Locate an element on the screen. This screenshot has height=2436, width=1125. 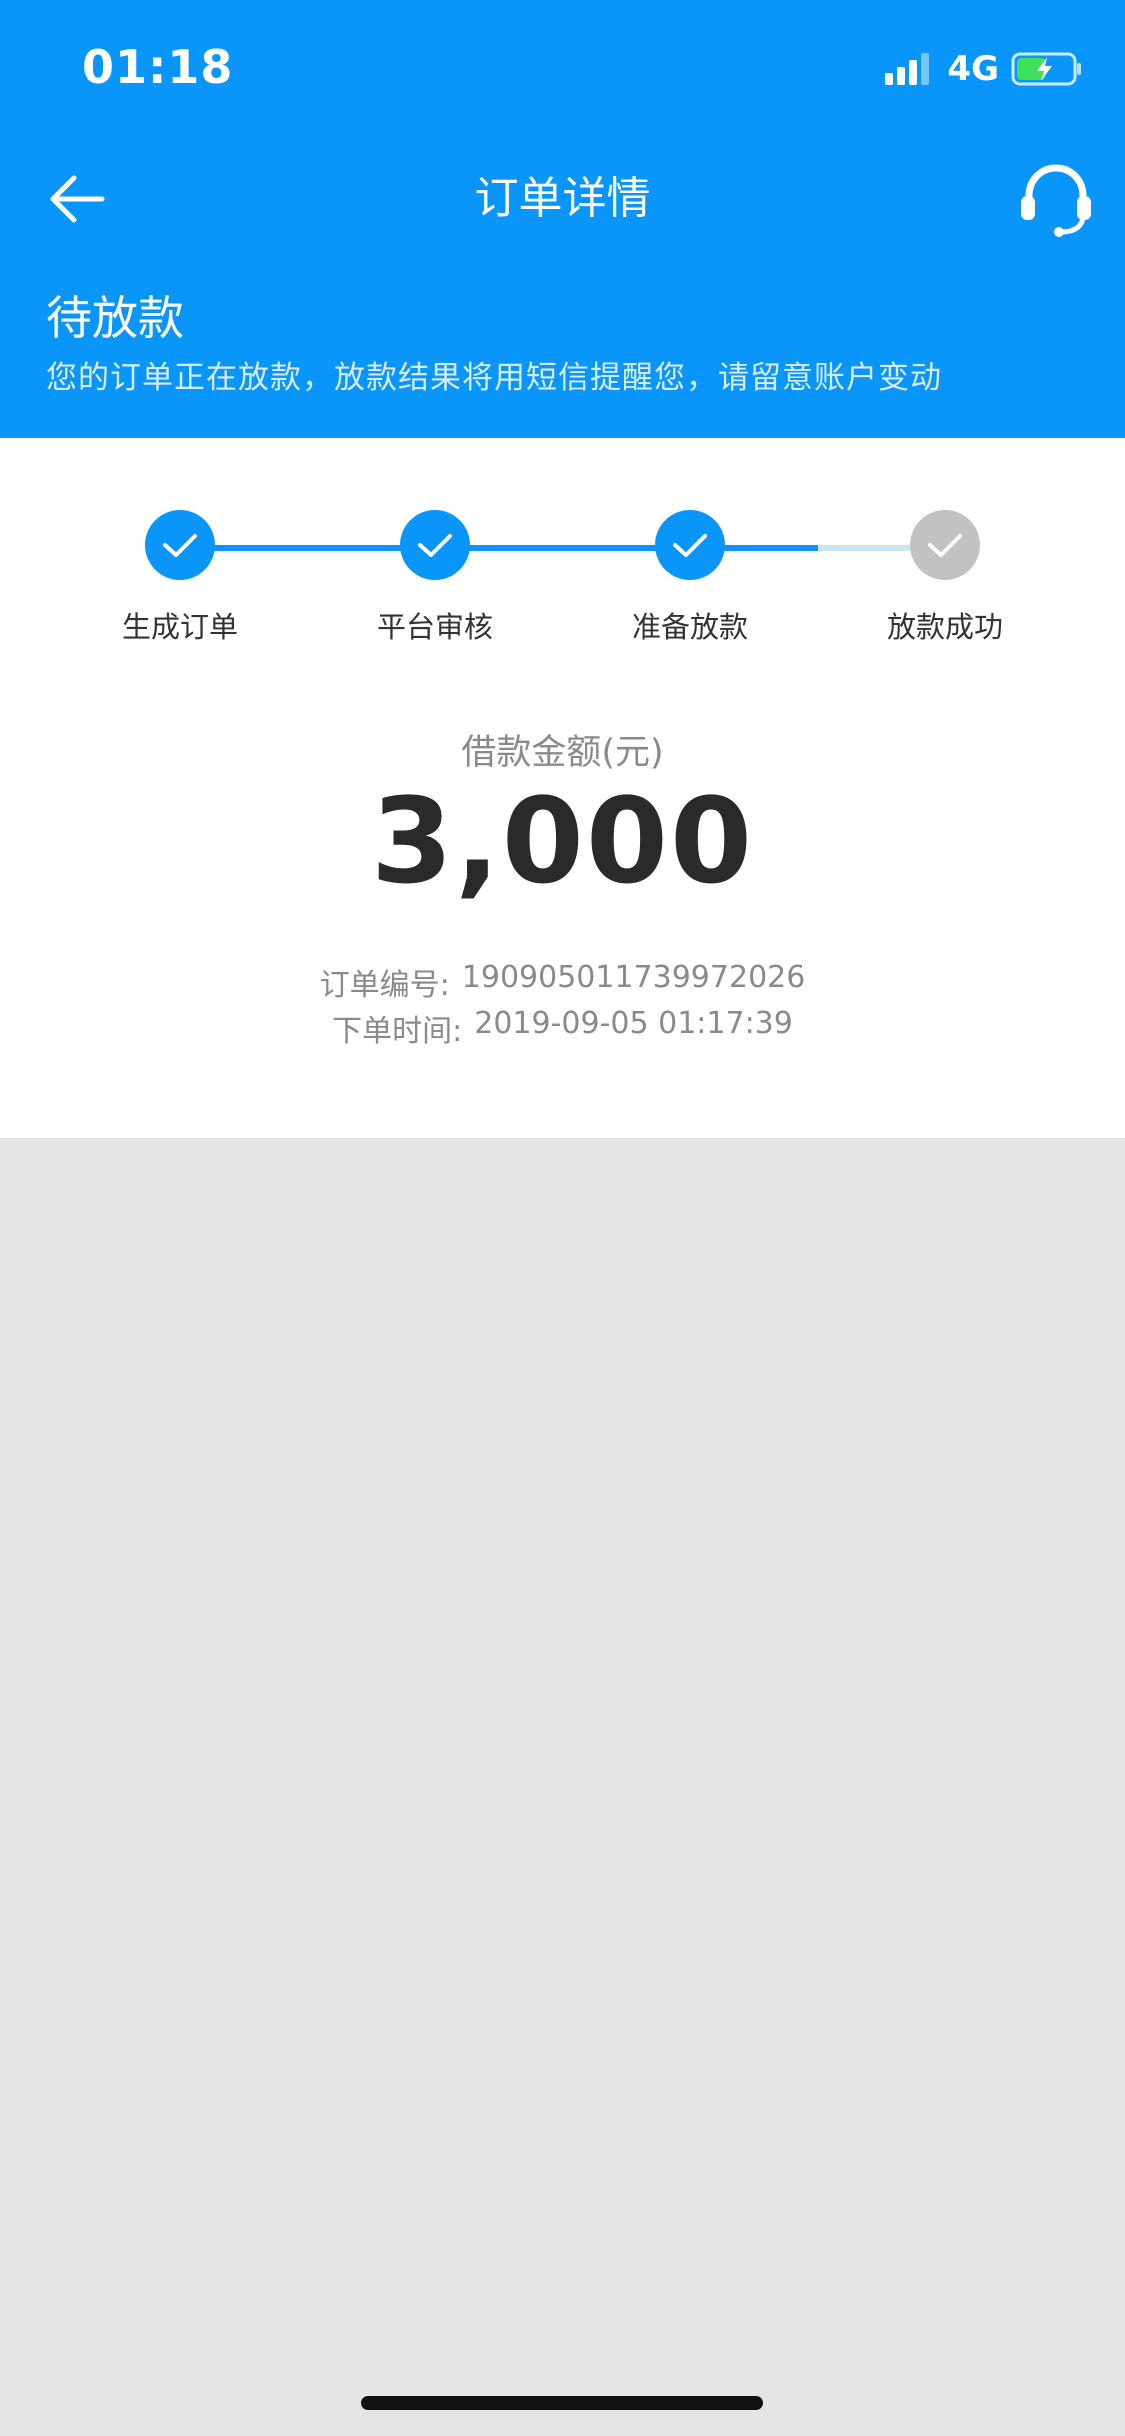
step-loan-success: 放款成功 is located at coordinates (945, 578).